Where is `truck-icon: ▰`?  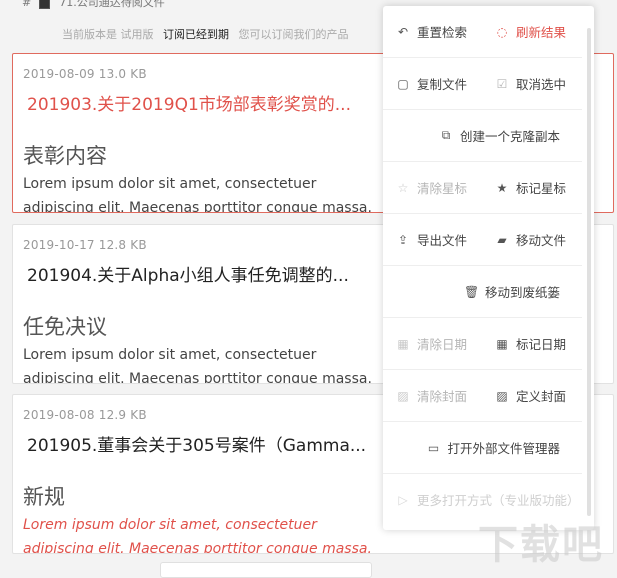 truck-icon: ▰ is located at coordinates (502, 239).